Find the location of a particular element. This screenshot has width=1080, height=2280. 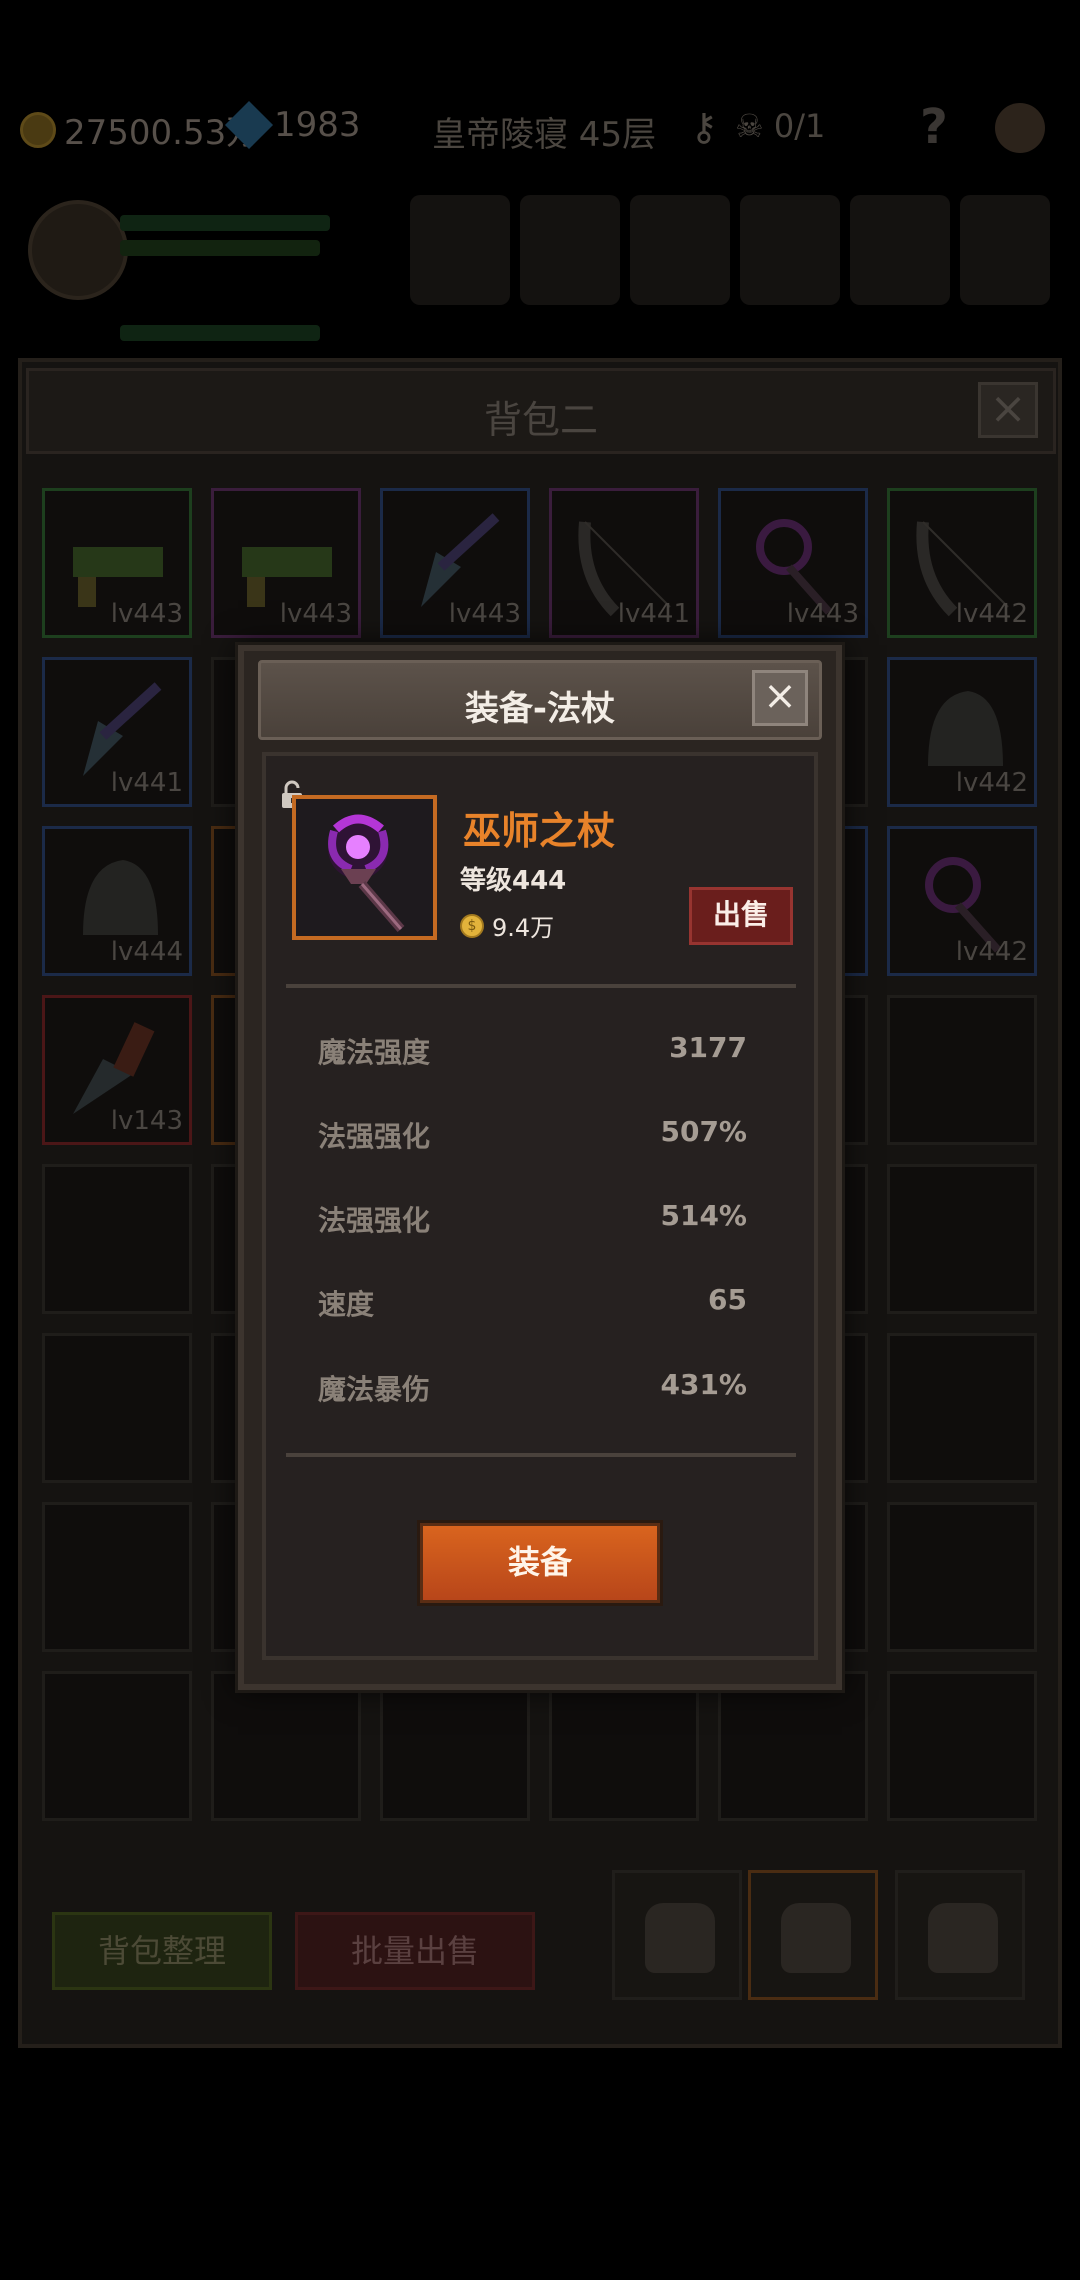

inventory-slot: lv444 is located at coordinates (117, 901).